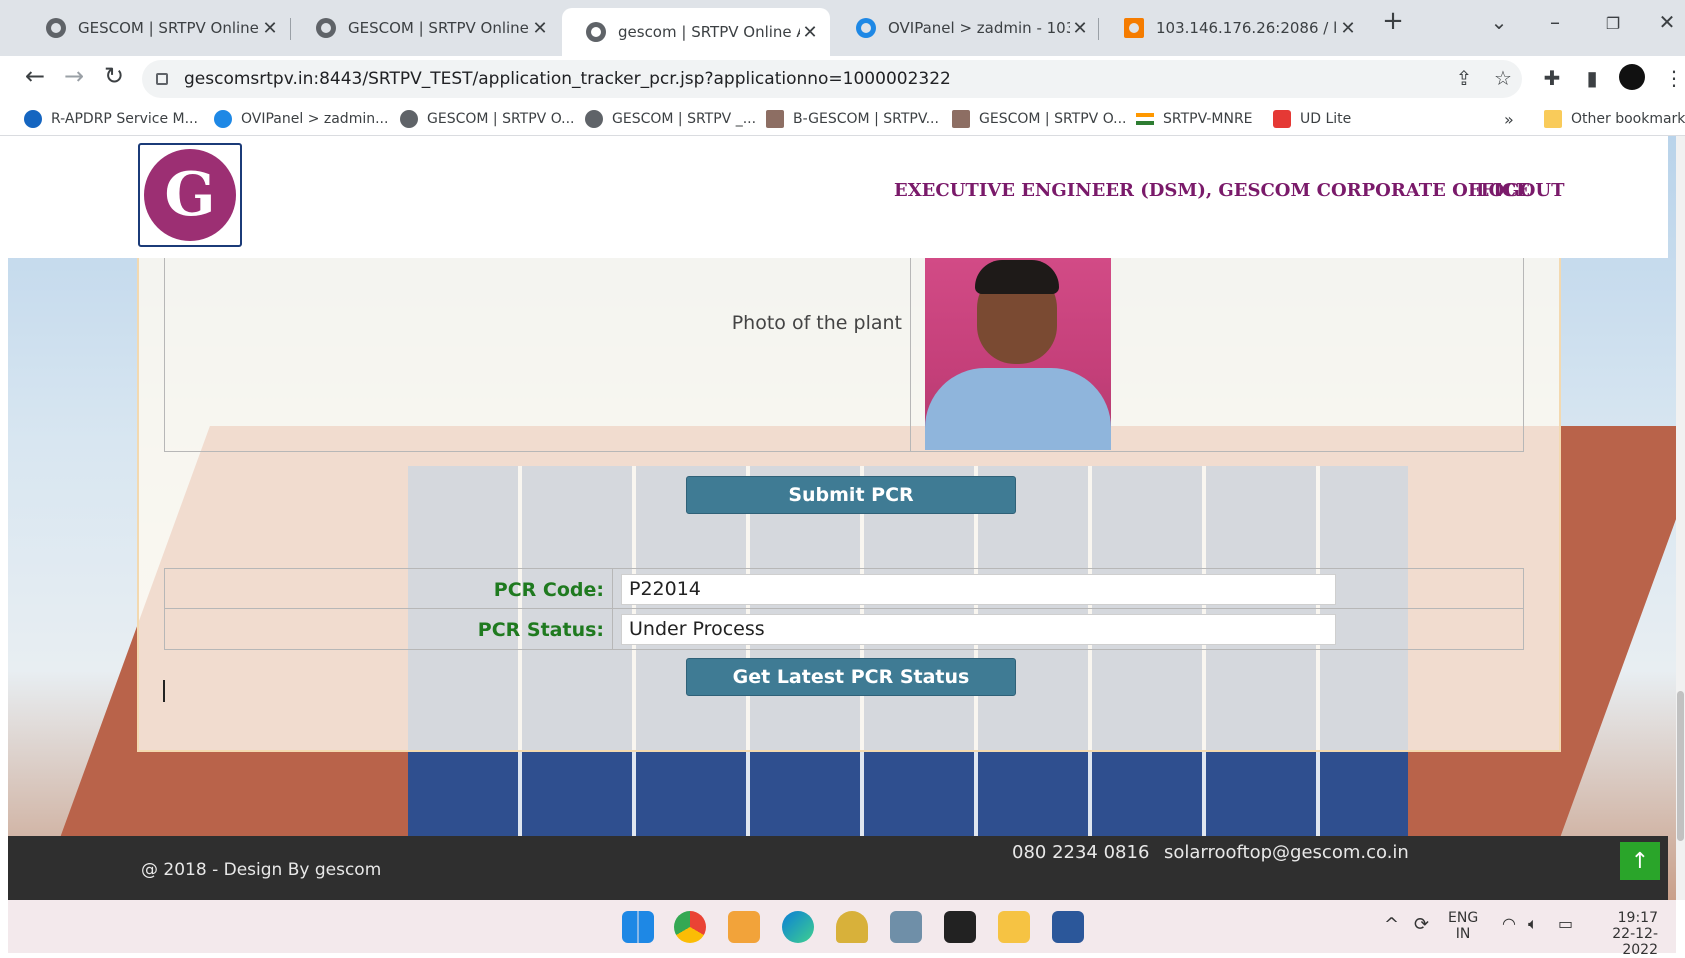 This screenshot has height=958, width=1685. Describe the element at coordinates (1628, 119) in the screenshot. I see `bookmark-label: Other bookmarks` at that location.